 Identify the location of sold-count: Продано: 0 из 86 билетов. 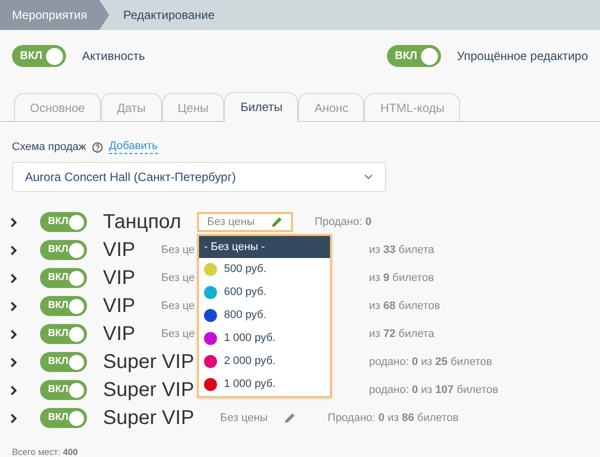
(393, 418).